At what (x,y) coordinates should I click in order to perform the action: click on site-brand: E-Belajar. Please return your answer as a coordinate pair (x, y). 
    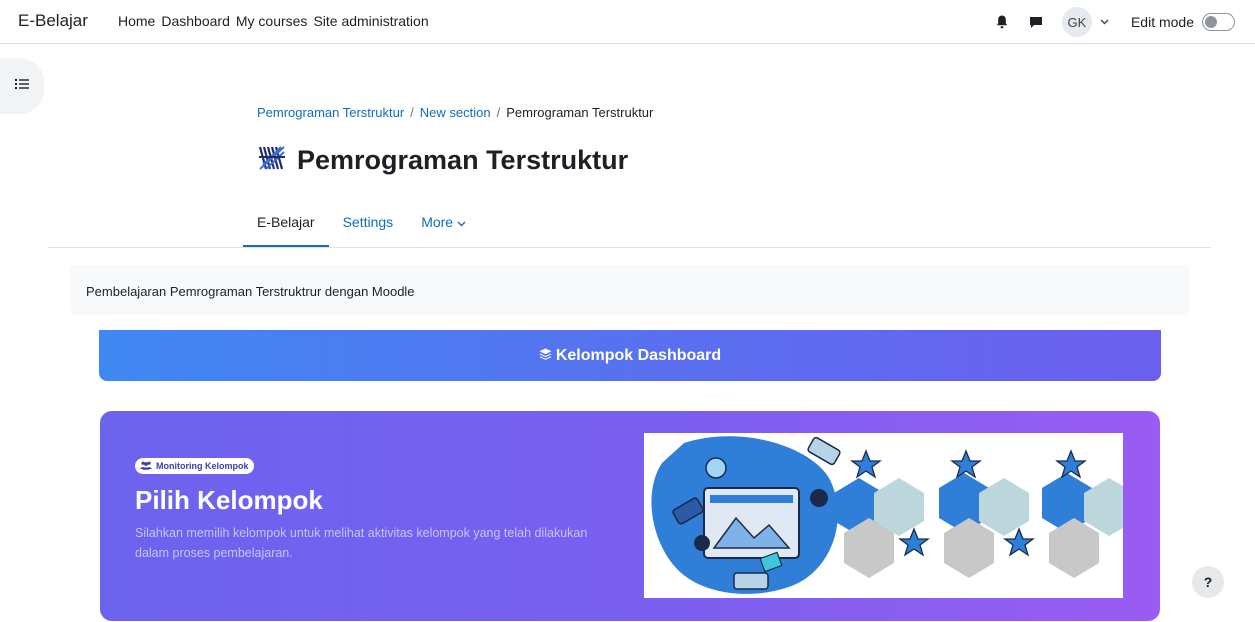
    Looking at the image, I should click on (53, 21).